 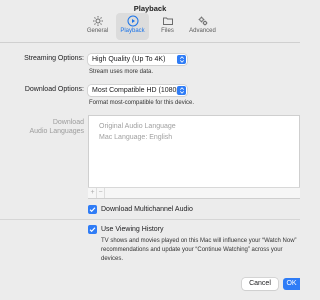 I want to click on download-hint: Format most-compatible for this device., so click(x=142, y=103).